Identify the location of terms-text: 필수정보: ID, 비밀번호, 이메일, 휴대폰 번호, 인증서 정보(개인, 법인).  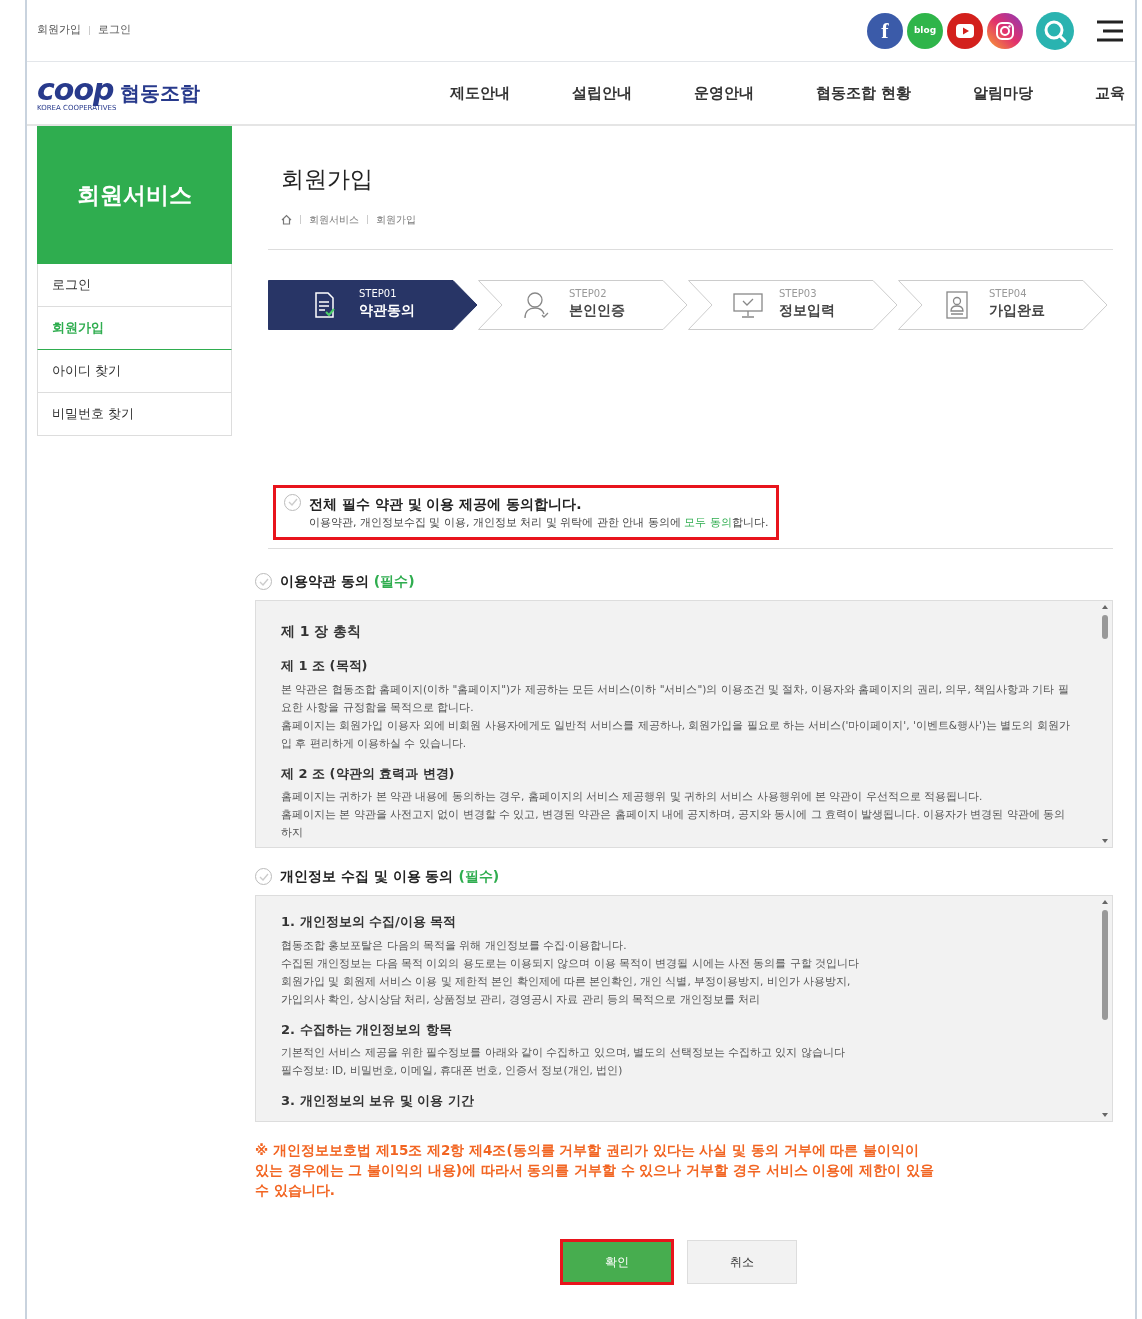
(452, 1071).